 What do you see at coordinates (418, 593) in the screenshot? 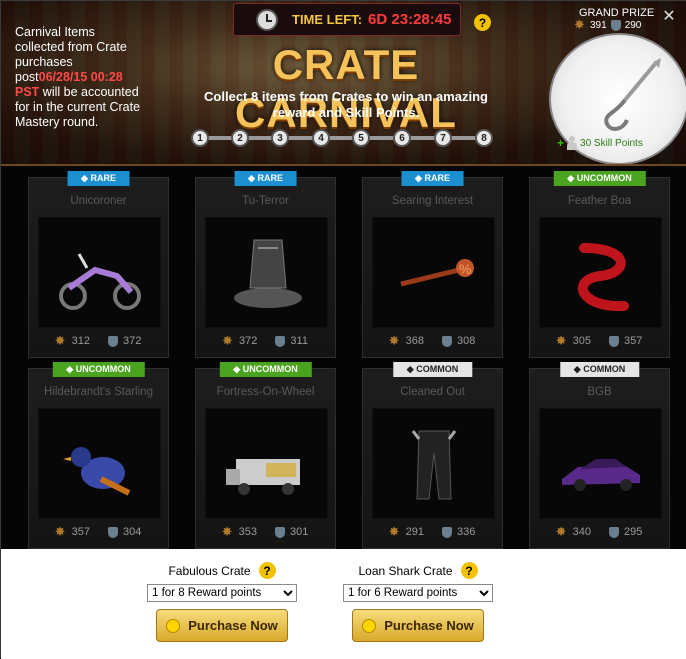
I see `crate-quantity-select: 1 for 6 Reward points` at bounding box center [418, 593].